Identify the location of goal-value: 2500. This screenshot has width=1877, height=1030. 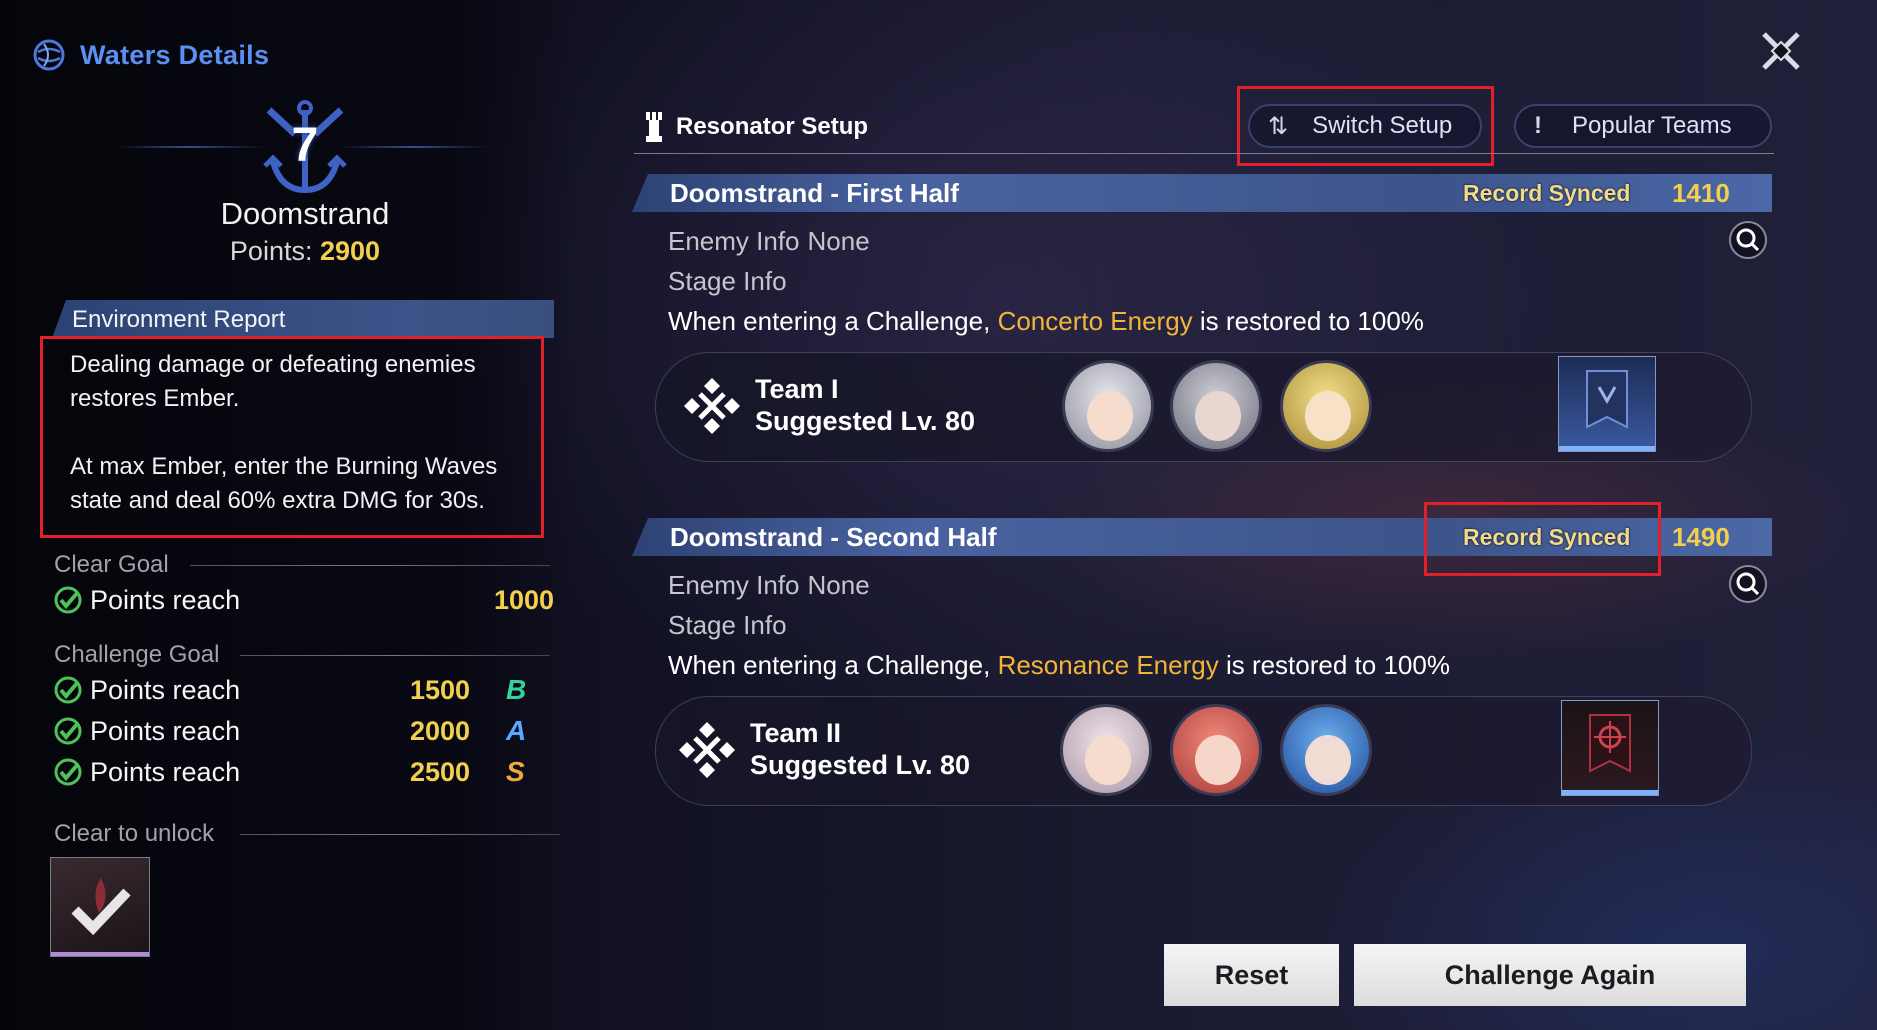
(440, 771).